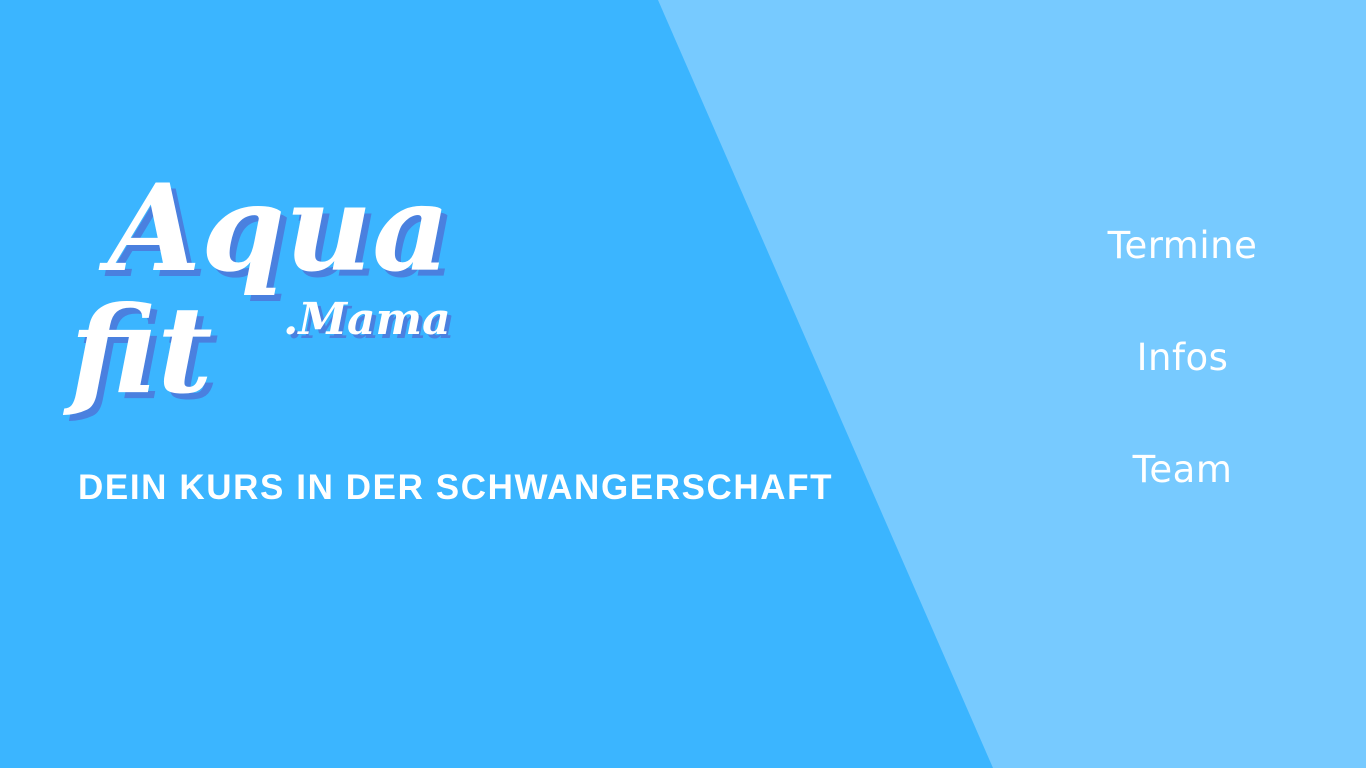 The width and height of the screenshot is (1366, 768). Describe the element at coordinates (1182, 276) in the screenshot. I see `nav-item-termine: Termine` at that location.